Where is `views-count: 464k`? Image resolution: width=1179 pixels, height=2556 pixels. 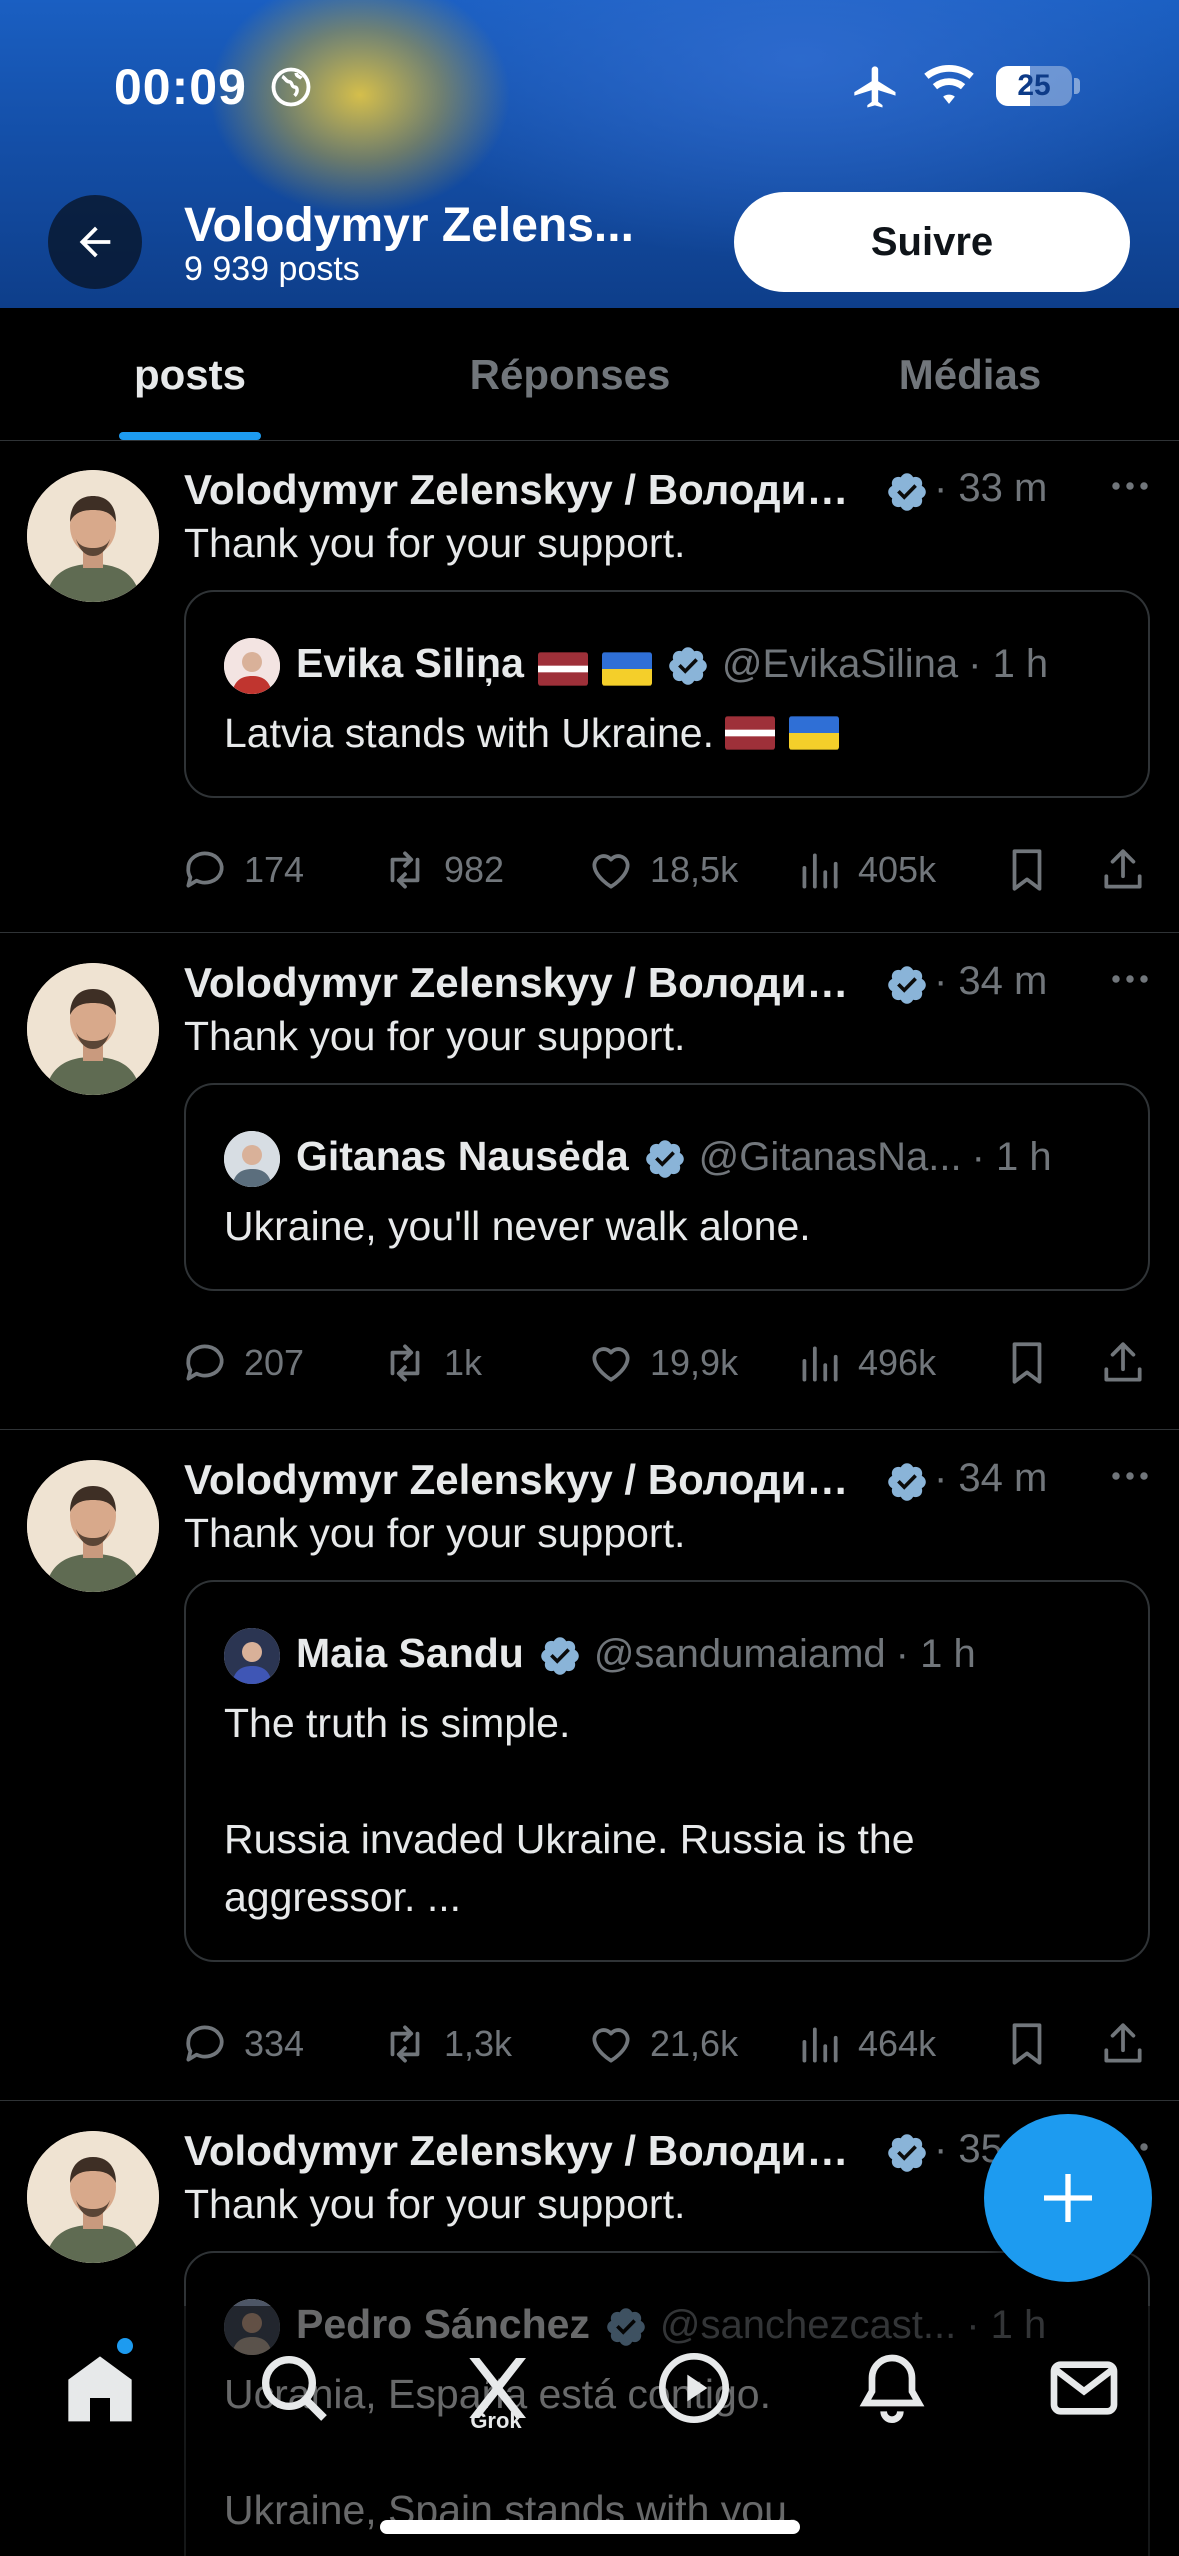 views-count: 464k is located at coordinates (897, 2043).